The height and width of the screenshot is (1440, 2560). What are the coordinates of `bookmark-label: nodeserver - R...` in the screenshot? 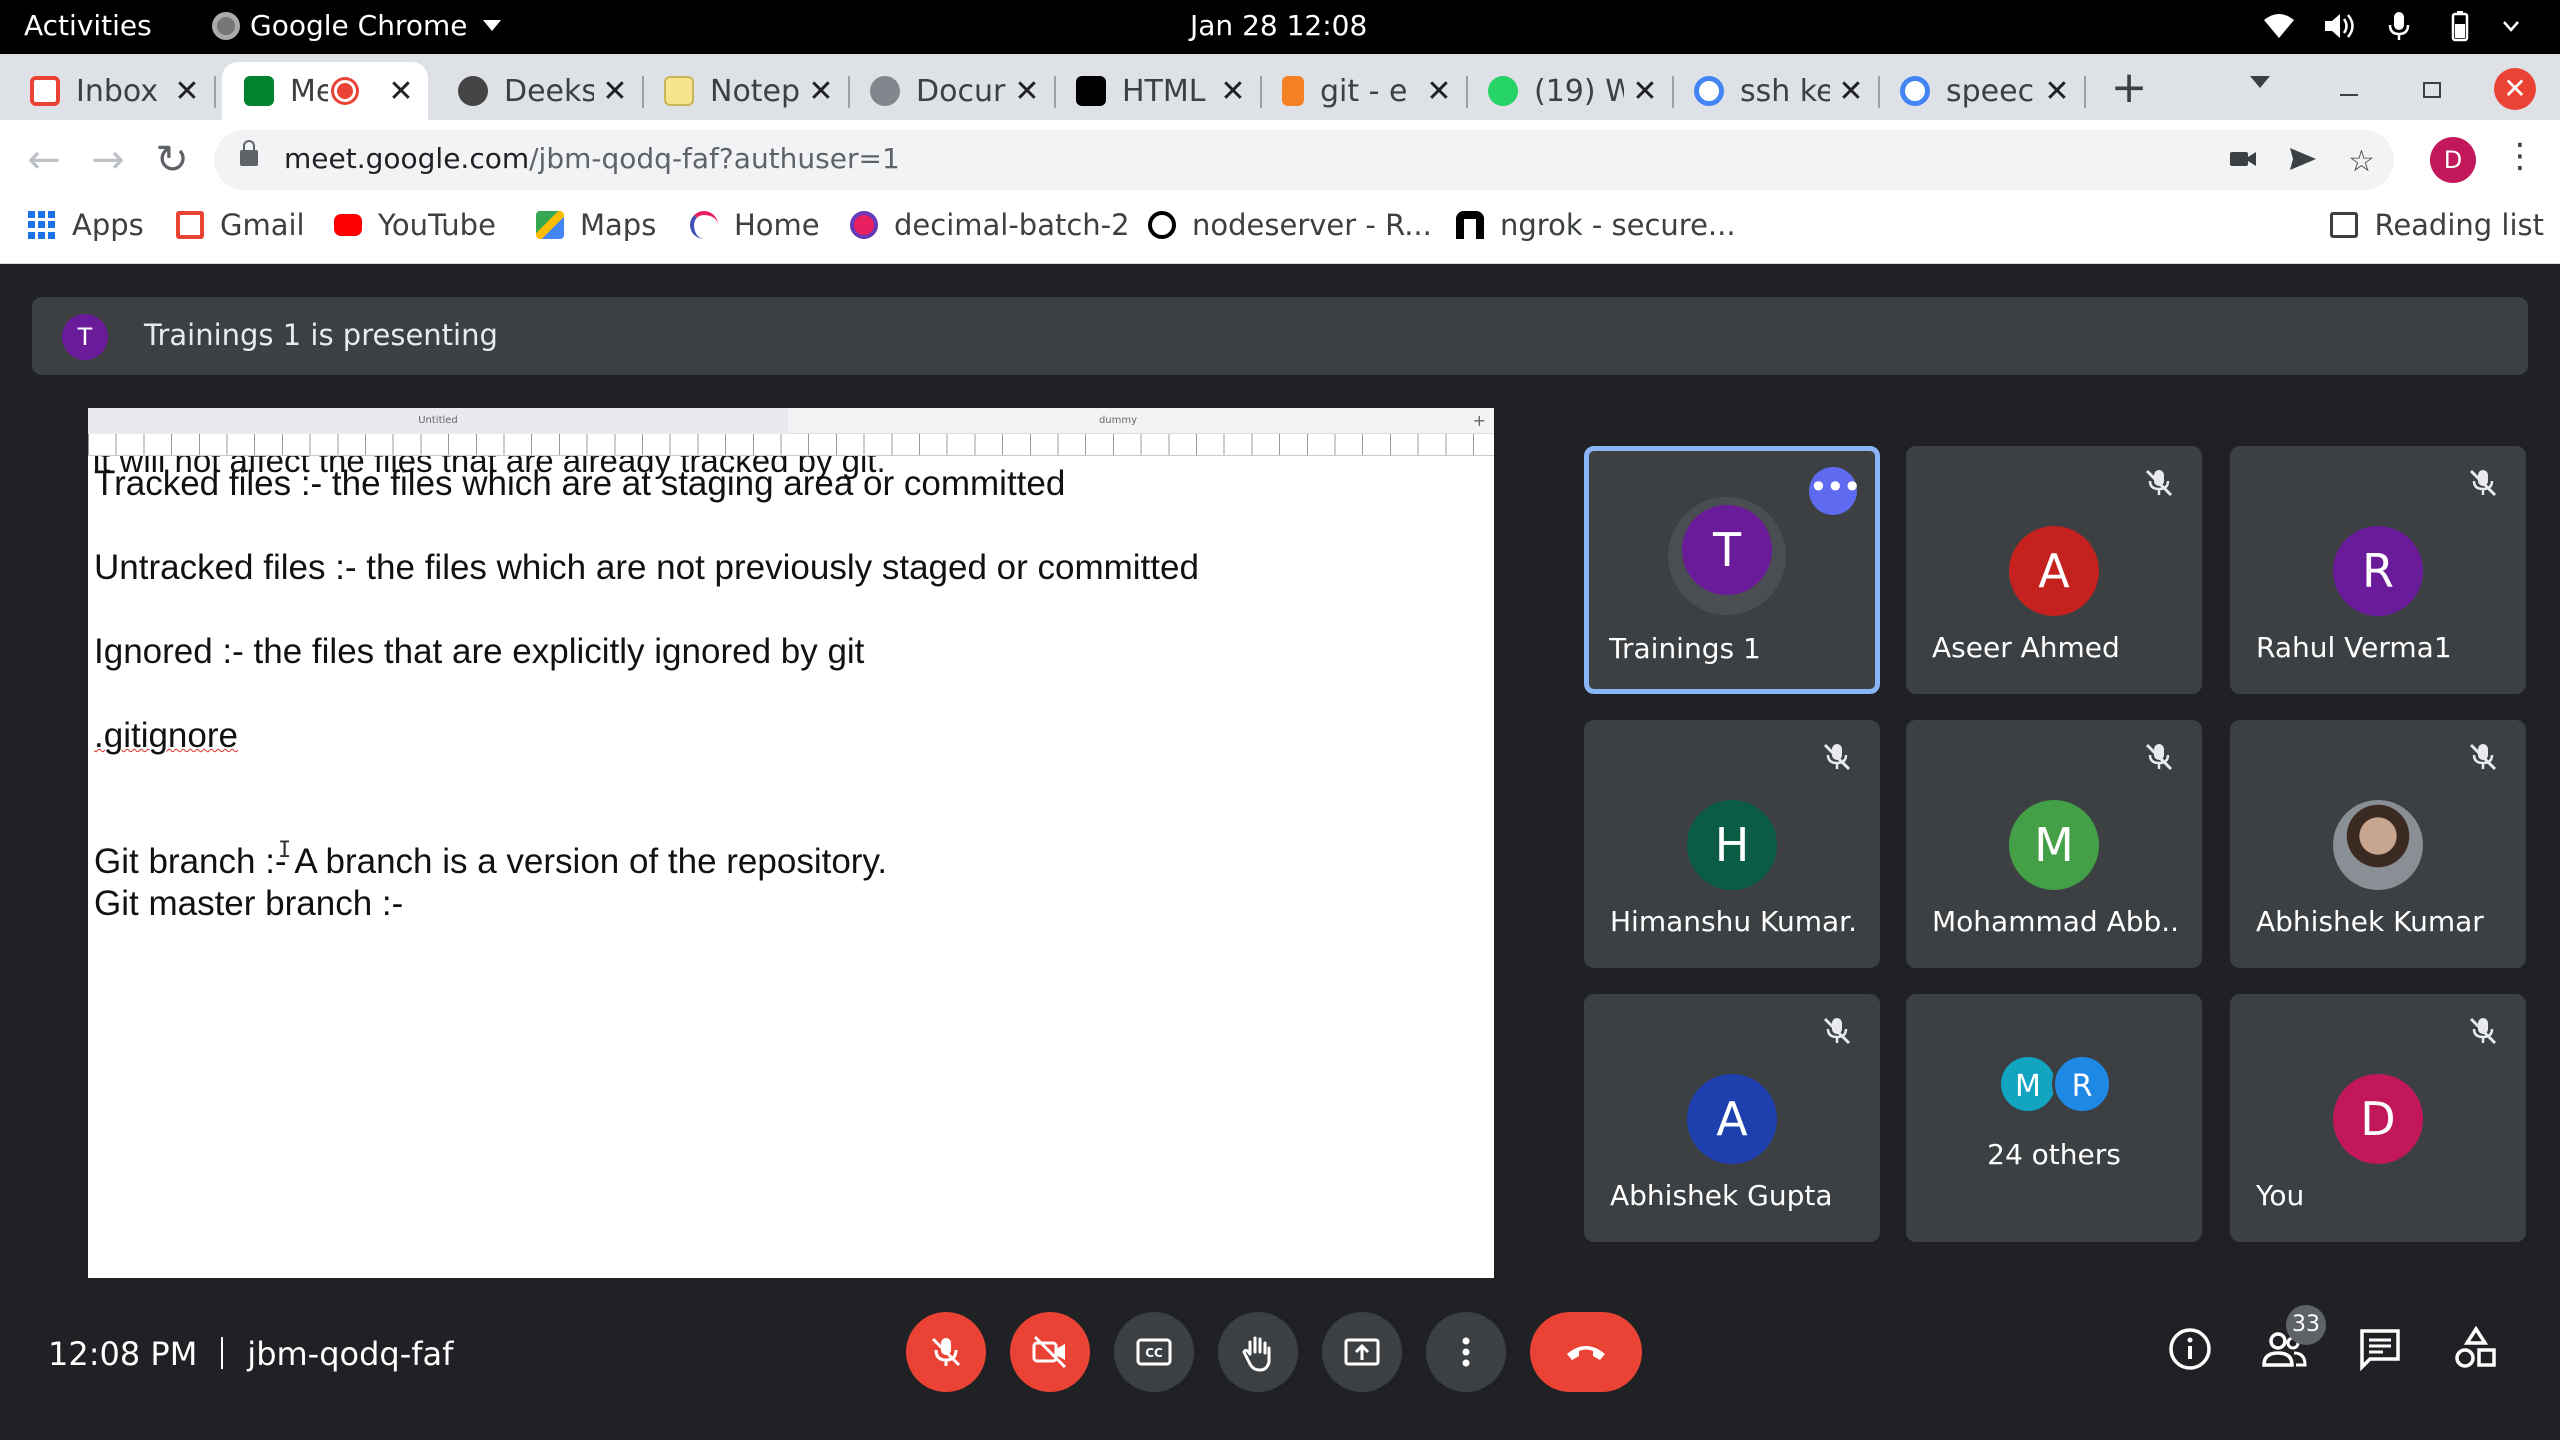 It's located at (1312, 225).